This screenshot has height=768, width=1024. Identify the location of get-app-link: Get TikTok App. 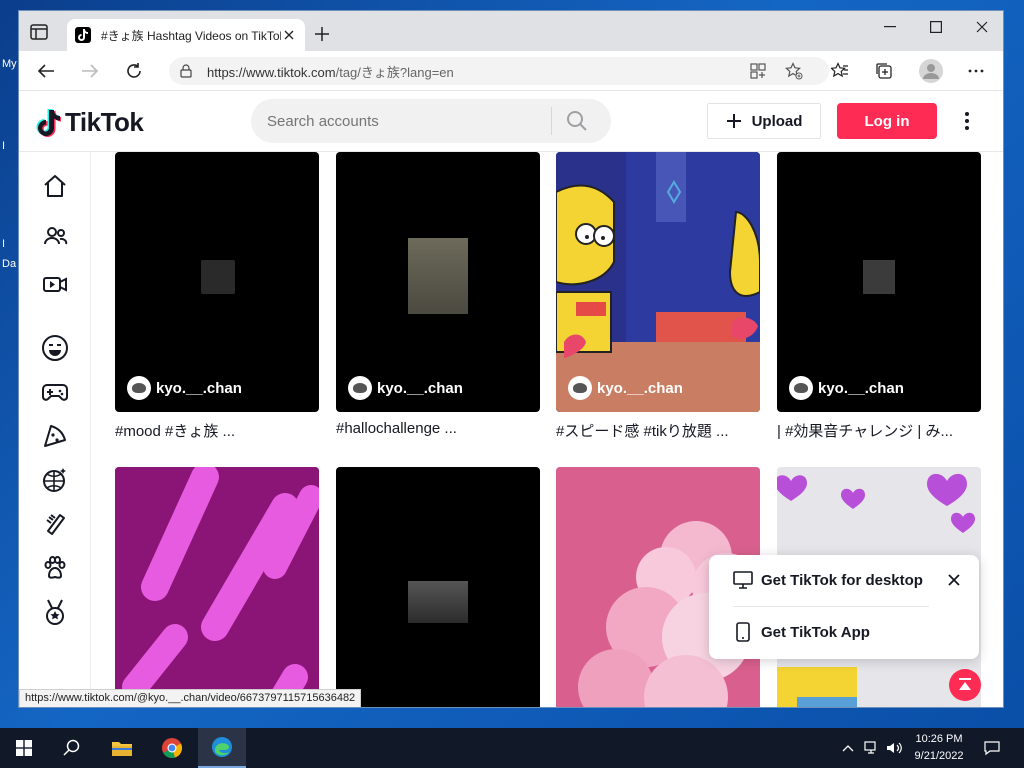
(801, 632).